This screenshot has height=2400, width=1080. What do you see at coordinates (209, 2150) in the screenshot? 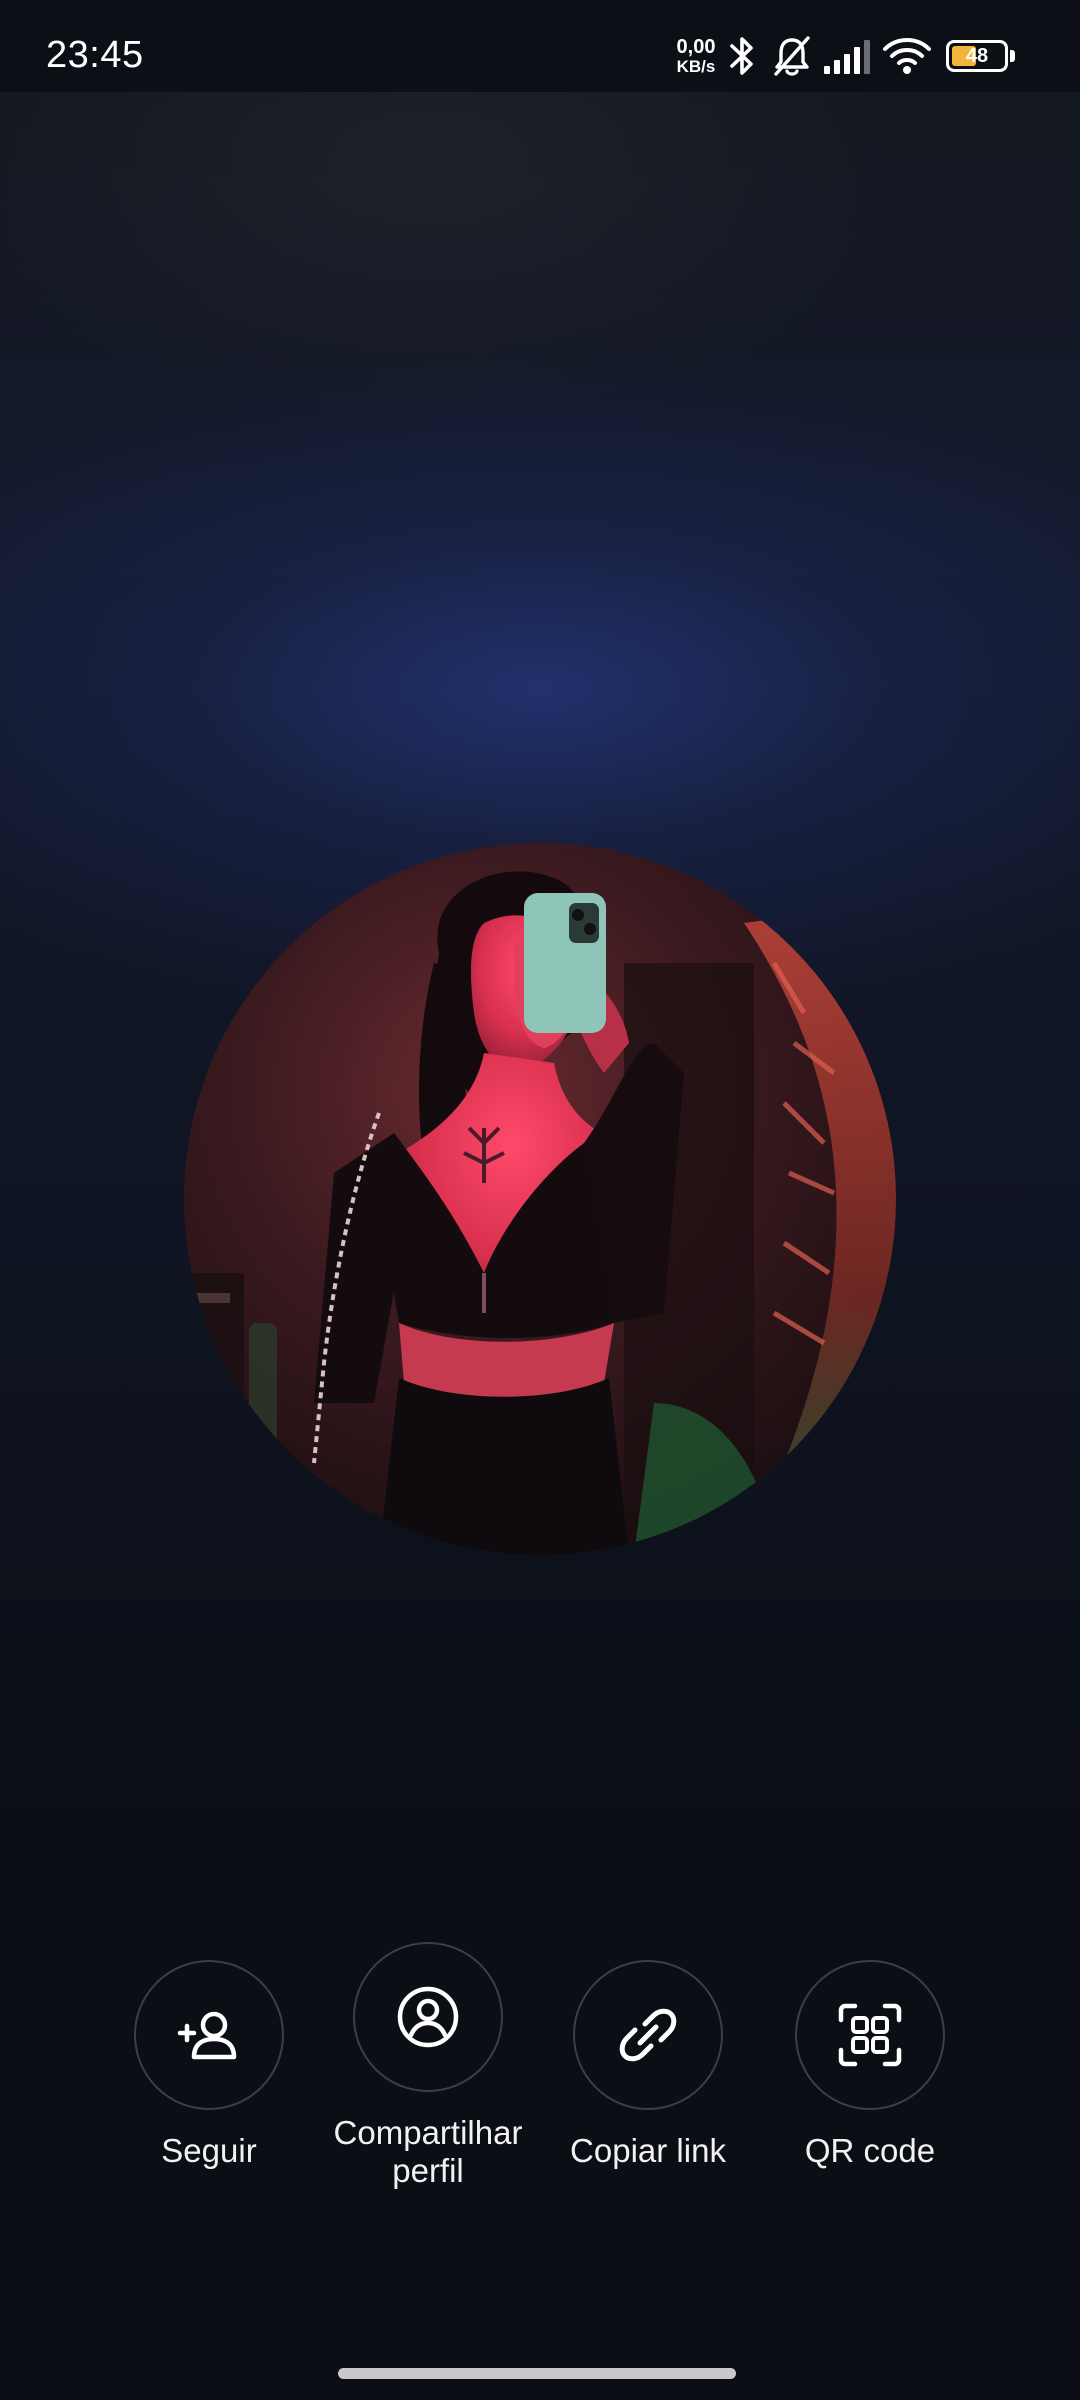
I see `follow-label: Seguir` at bounding box center [209, 2150].